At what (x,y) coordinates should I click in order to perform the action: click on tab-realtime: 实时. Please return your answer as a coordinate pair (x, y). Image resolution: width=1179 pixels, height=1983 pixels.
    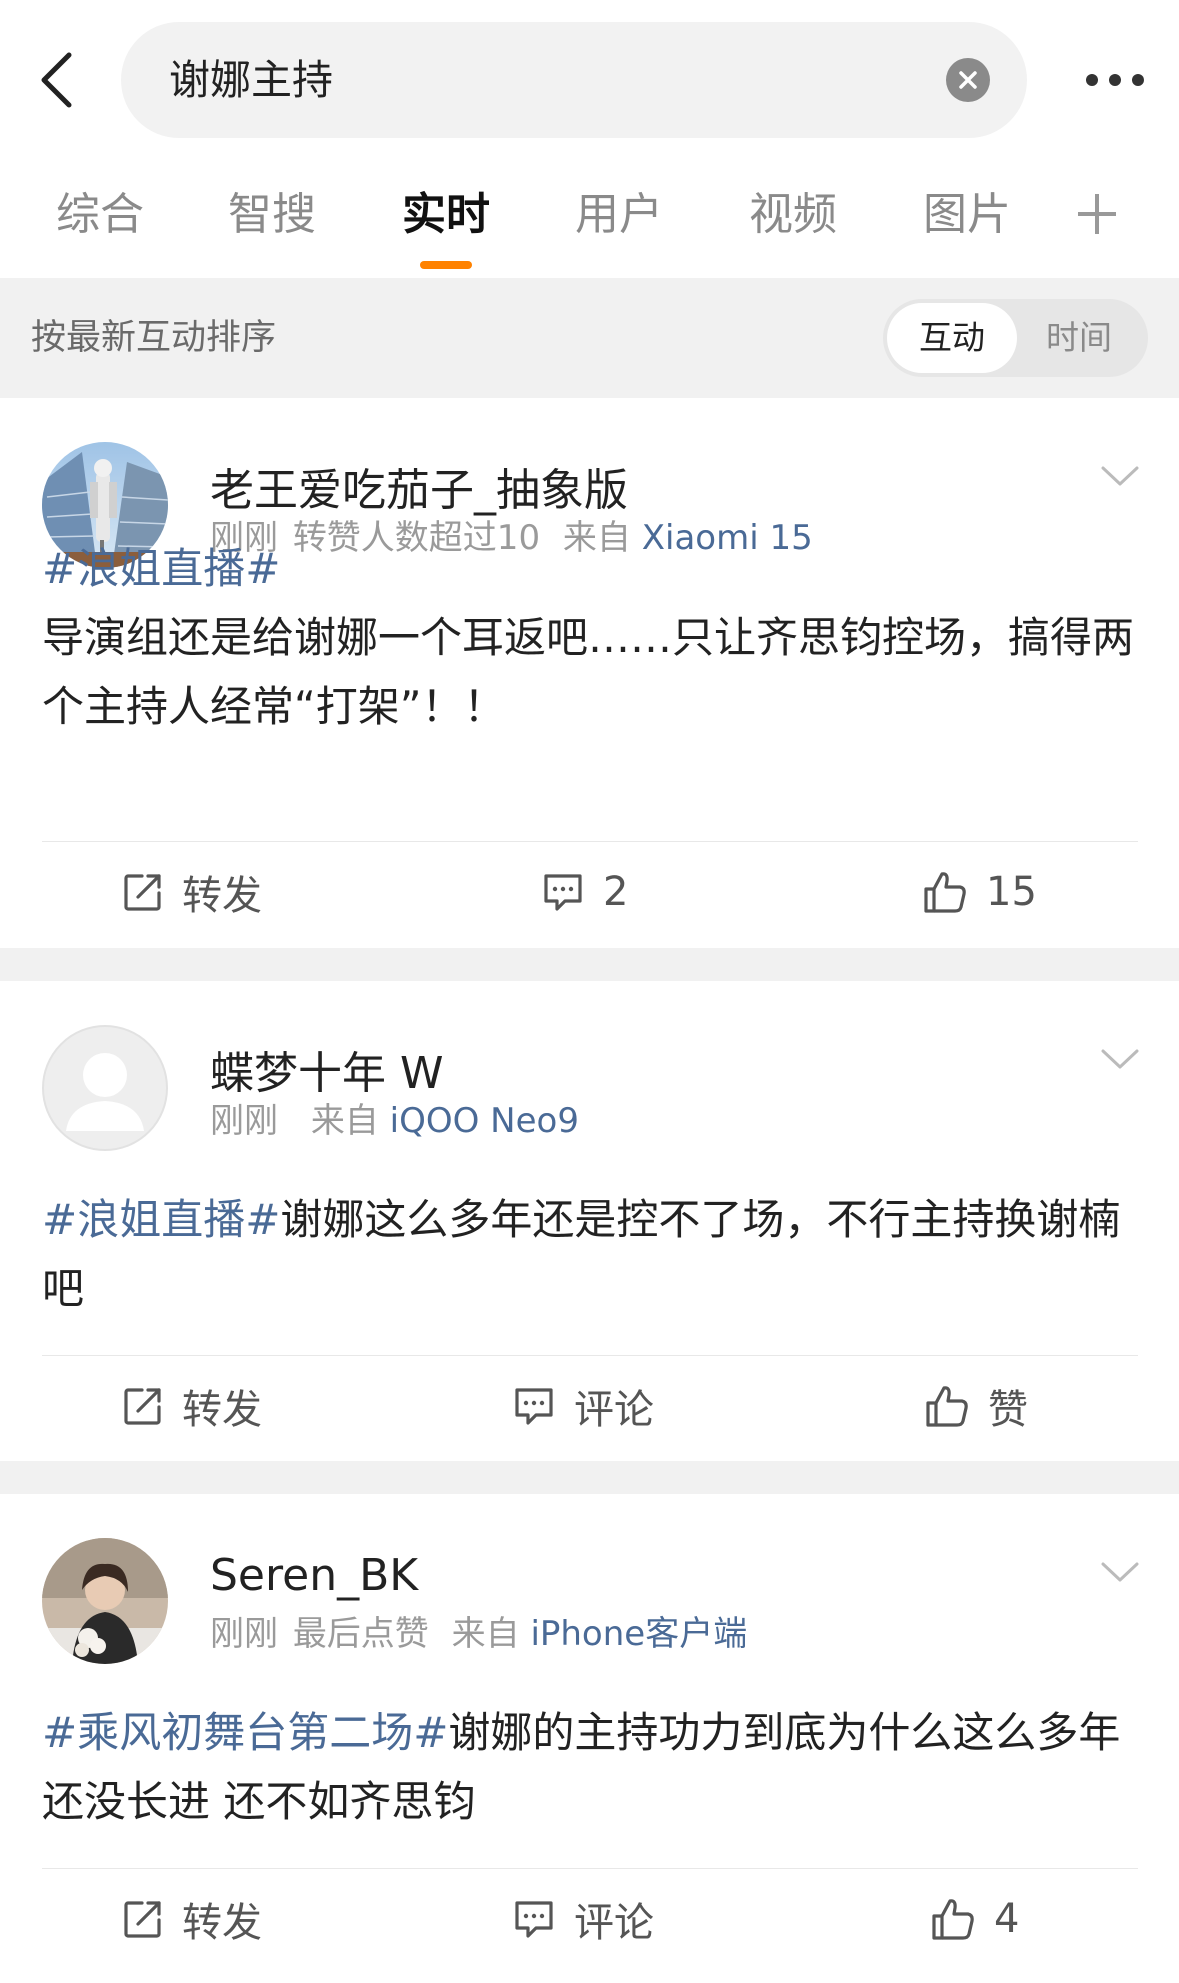
    Looking at the image, I should click on (446, 215).